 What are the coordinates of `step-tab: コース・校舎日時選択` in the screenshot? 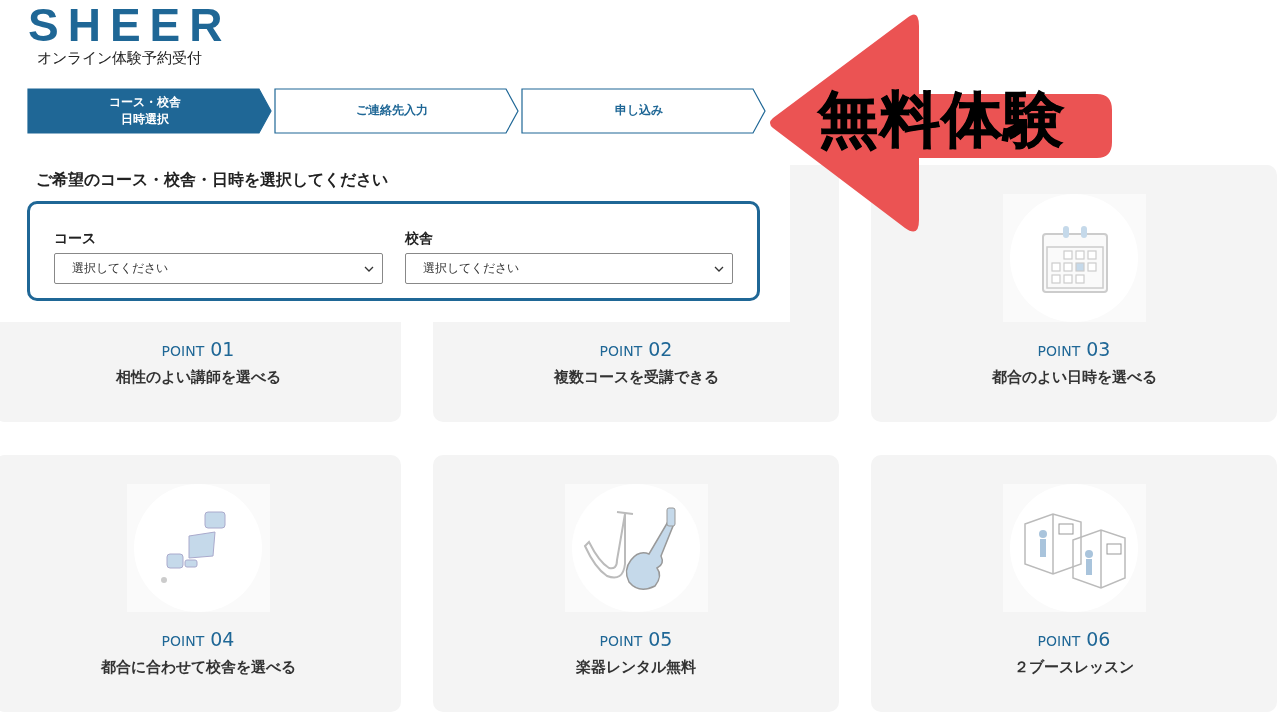 It's located at (149, 111).